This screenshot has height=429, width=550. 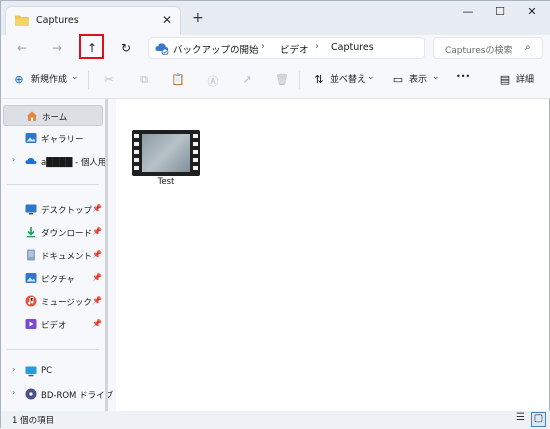 I want to click on sidebar-item-home: ホーム, so click(x=53, y=115).